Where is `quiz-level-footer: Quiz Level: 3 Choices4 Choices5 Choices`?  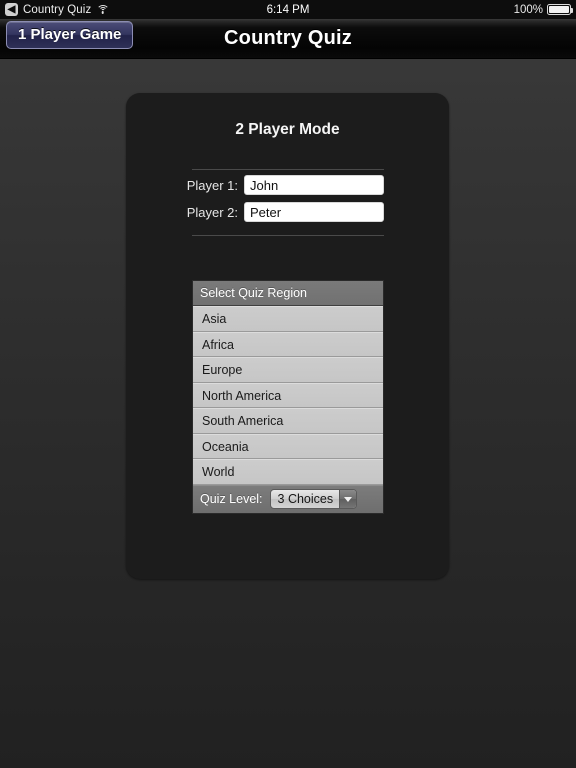
quiz-level-footer: Quiz Level: 3 Choices4 Choices5 Choices is located at coordinates (288, 498).